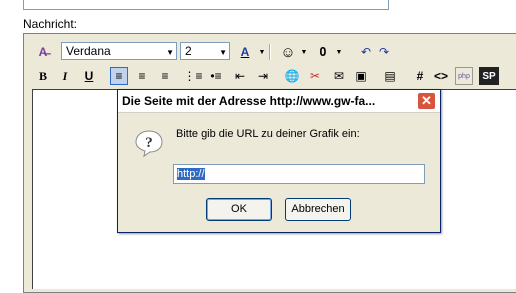 This screenshot has width=516, height=293. Describe the element at coordinates (263, 76) in the screenshot. I see `indent-icon: ⇥` at that location.